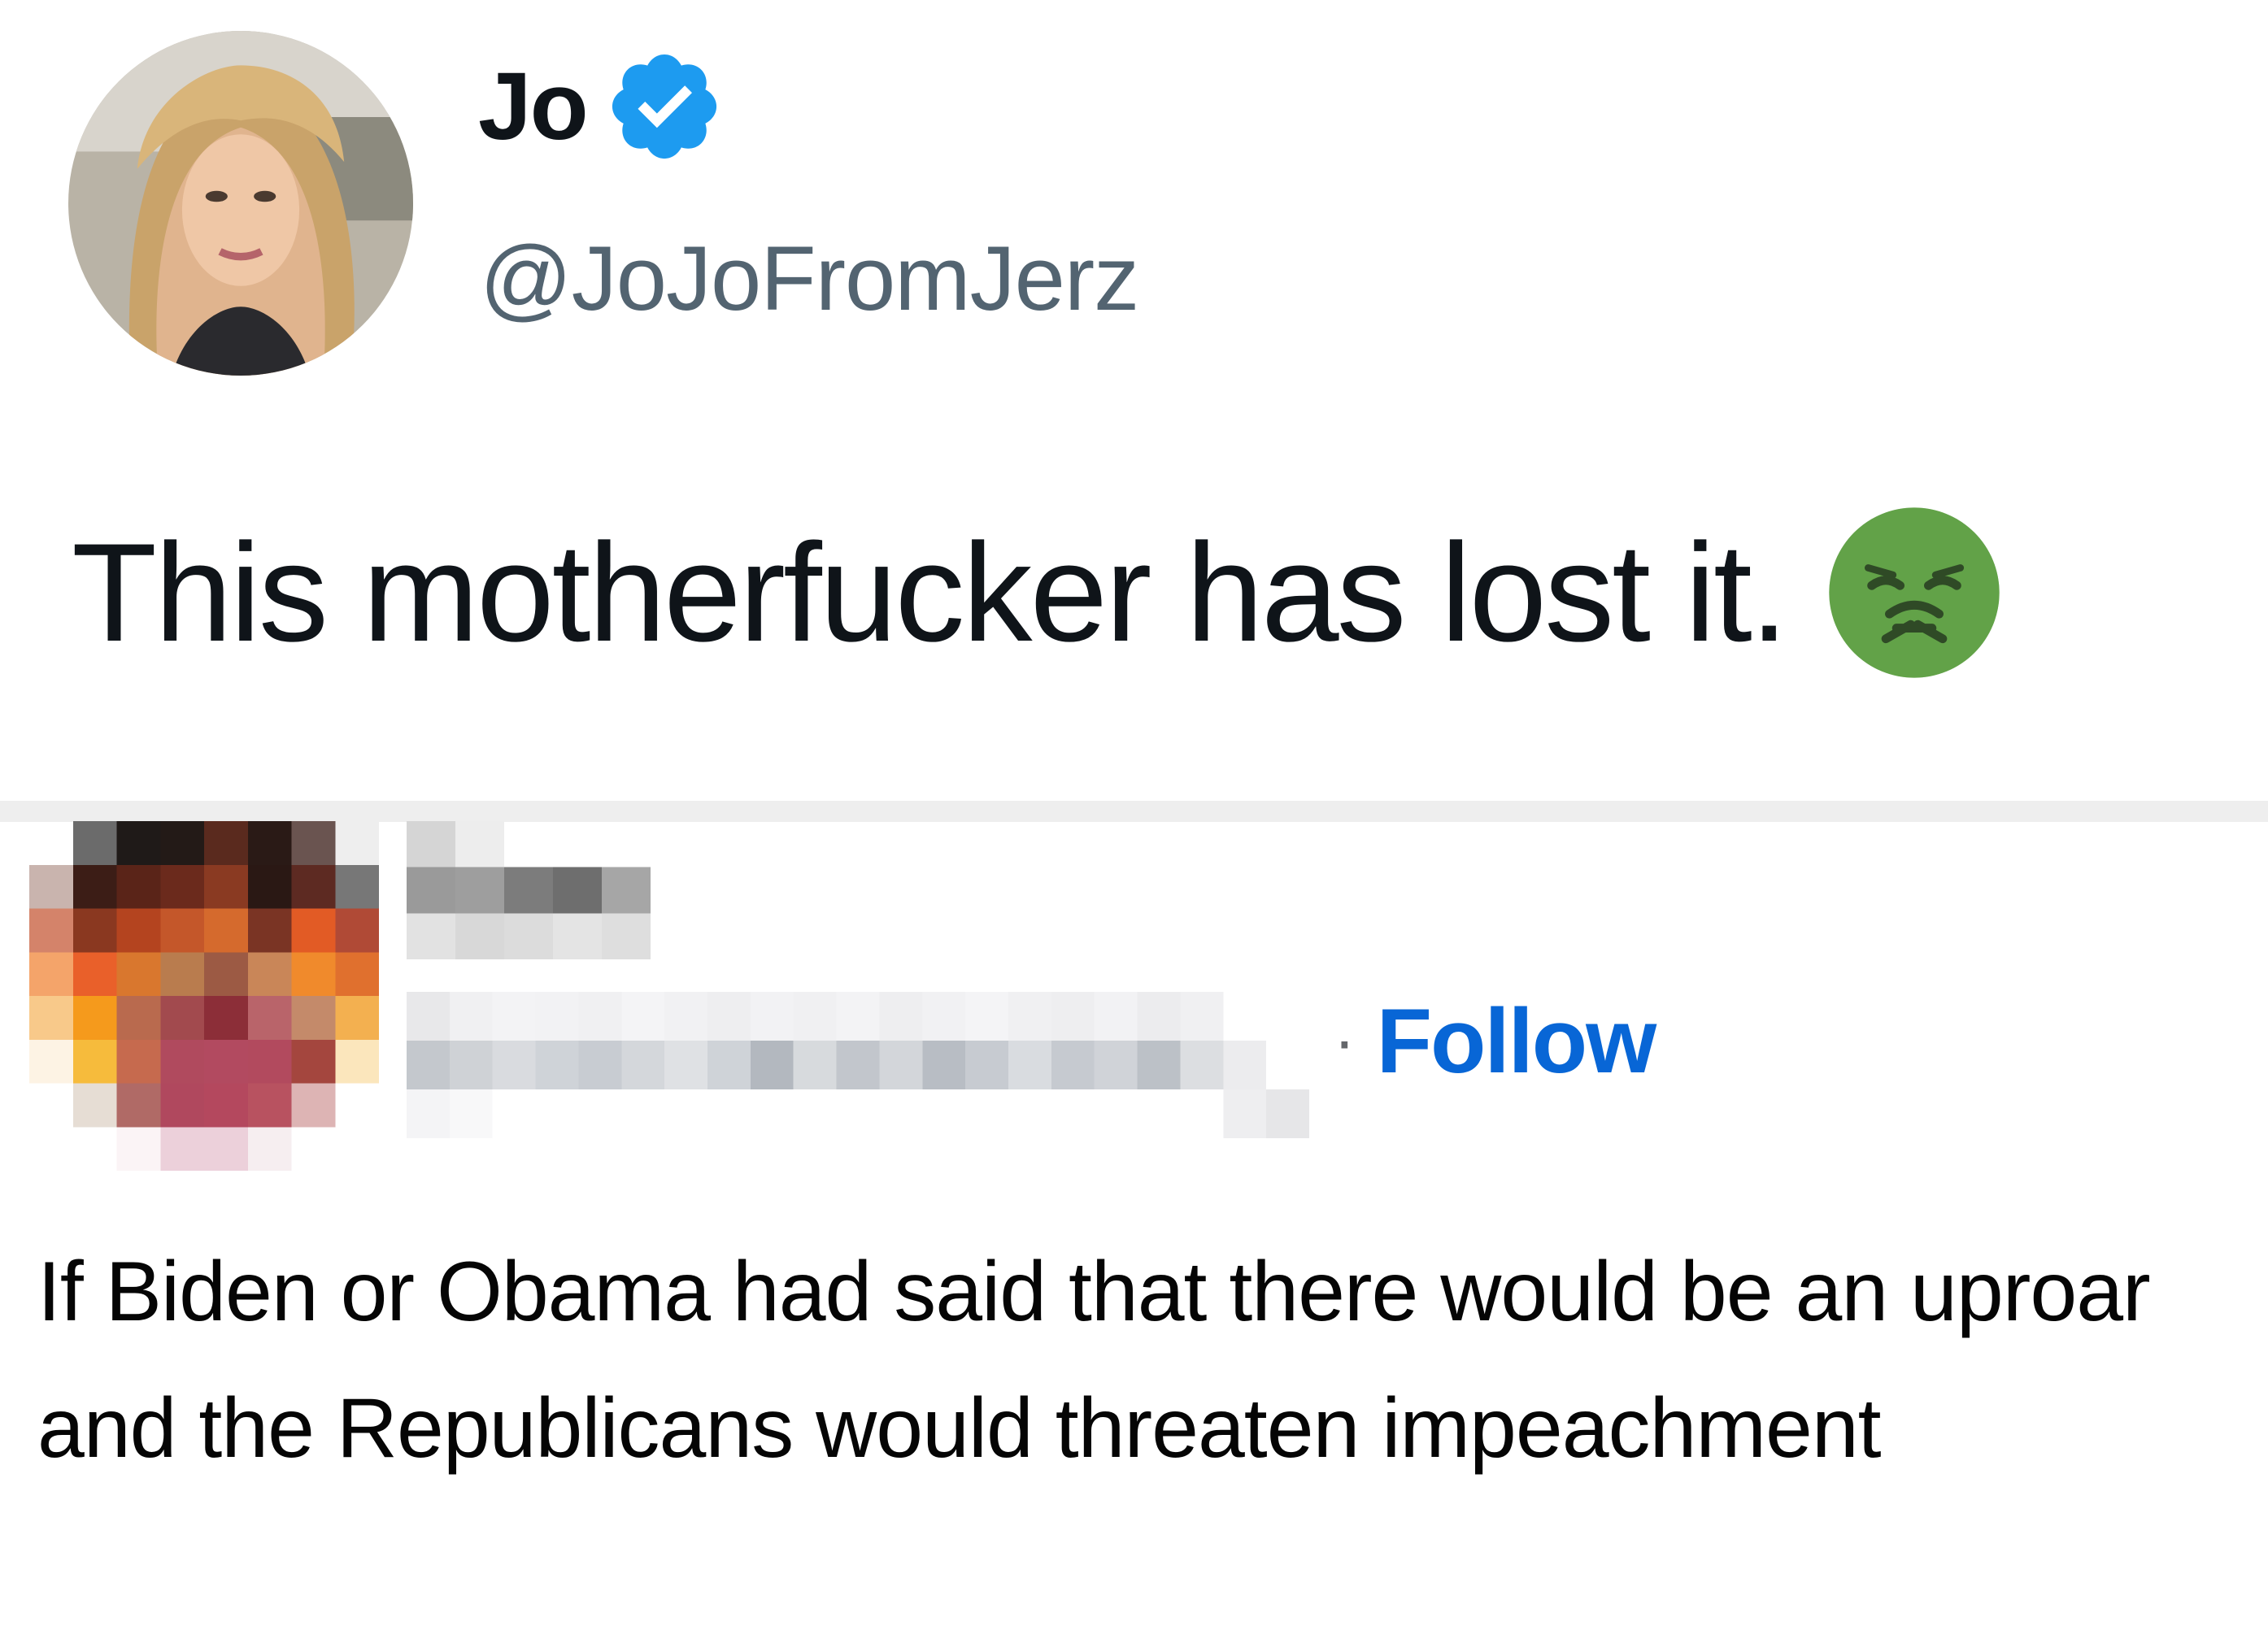 Image resolution: width=2268 pixels, height=1626 pixels. Describe the element at coordinates (529, 890) in the screenshot. I see `commenter-name-pixelated` at that location.